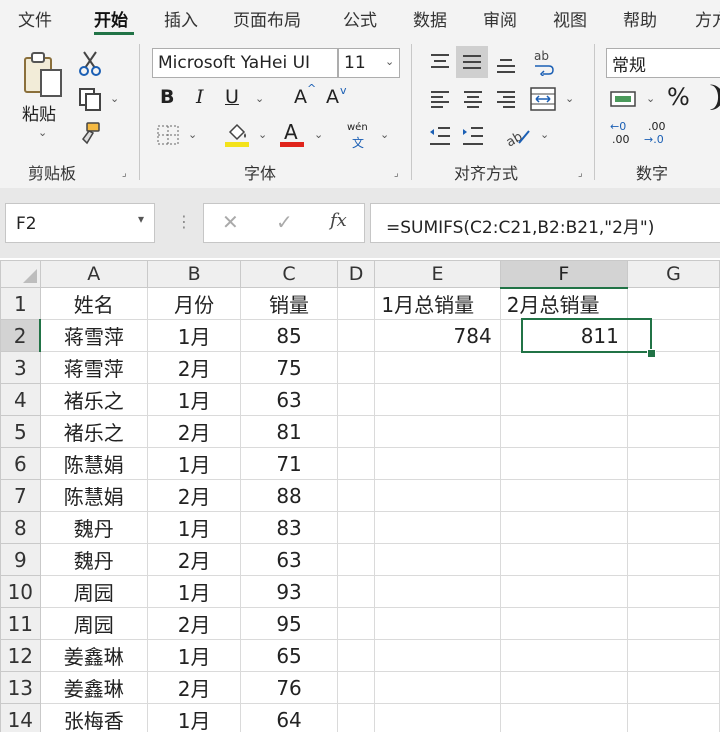  What do you see at coordinates (437, 303) in the screenshot?
I see `cell-e1: 1月总销量` at bounding box center [437, 303].